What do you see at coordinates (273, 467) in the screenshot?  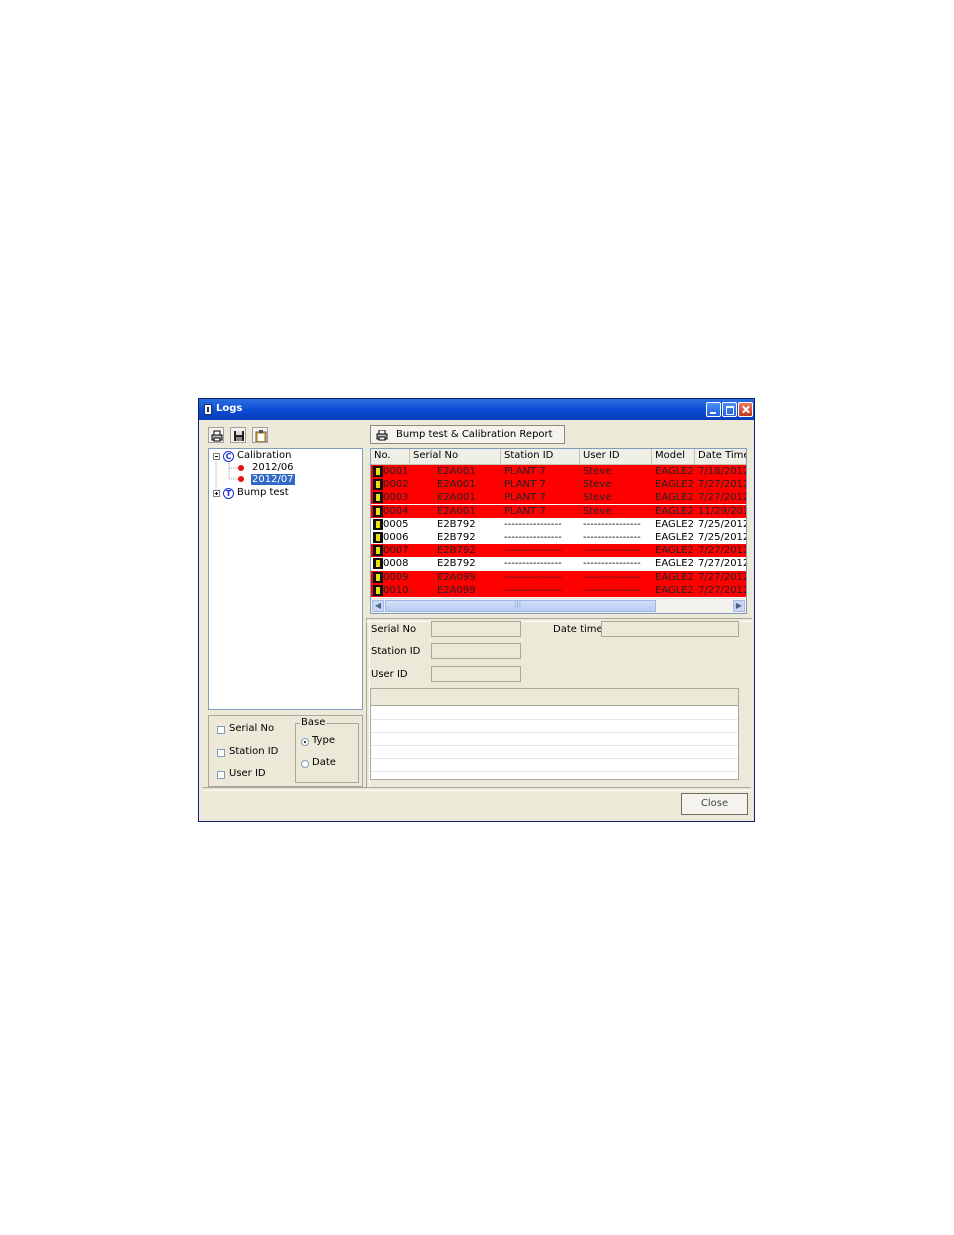 I see `tree-item-2012-06: 2012/06` at bounding box center [273, 467].